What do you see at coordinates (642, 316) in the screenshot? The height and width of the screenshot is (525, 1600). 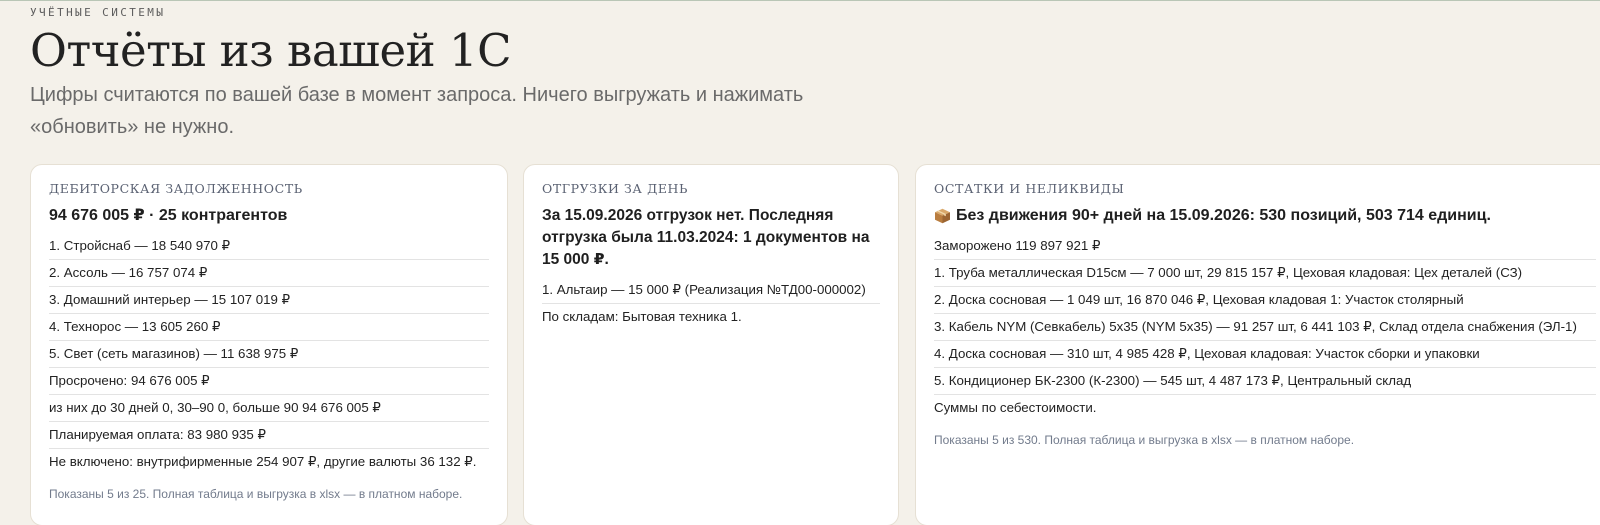 I see `warehouse-summary: По складам: Бытовая техника 1.` at bounding box center [642, 316].